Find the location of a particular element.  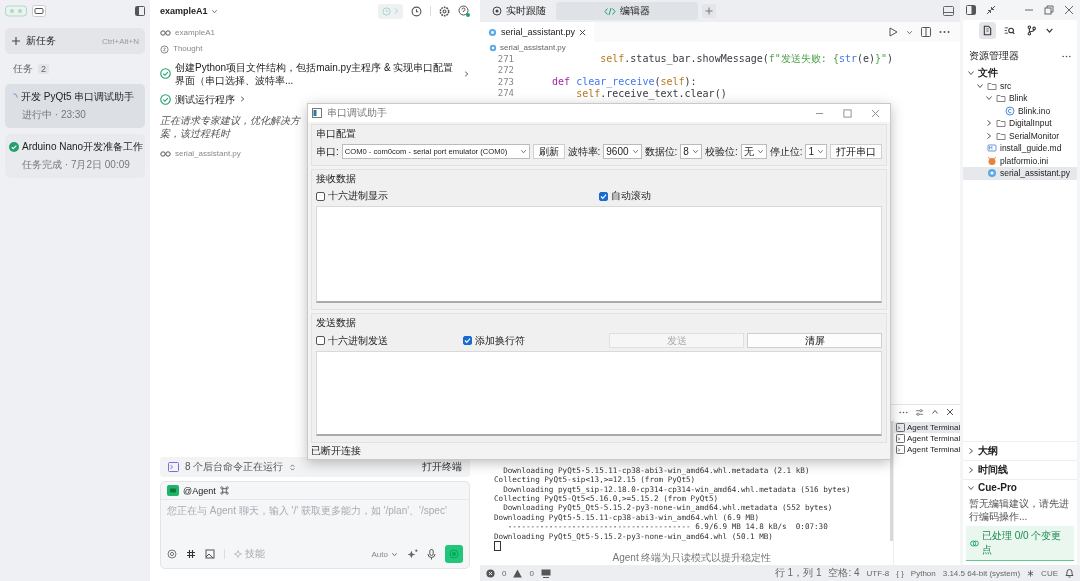

settings-icon is located at coordinates (444, 11).